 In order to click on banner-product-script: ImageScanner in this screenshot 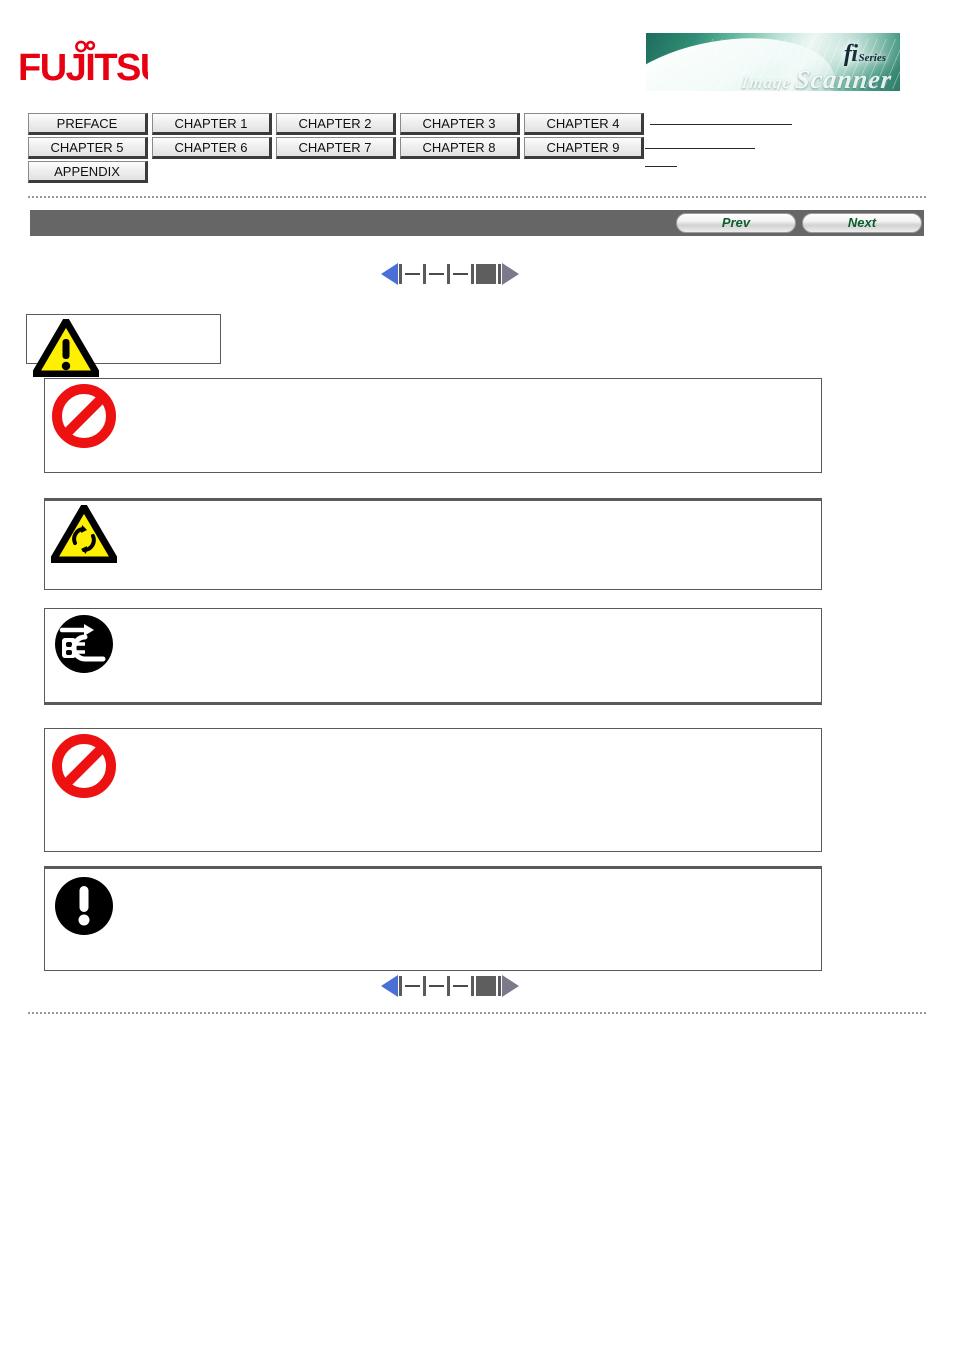, I will do `click(817, 78)`.